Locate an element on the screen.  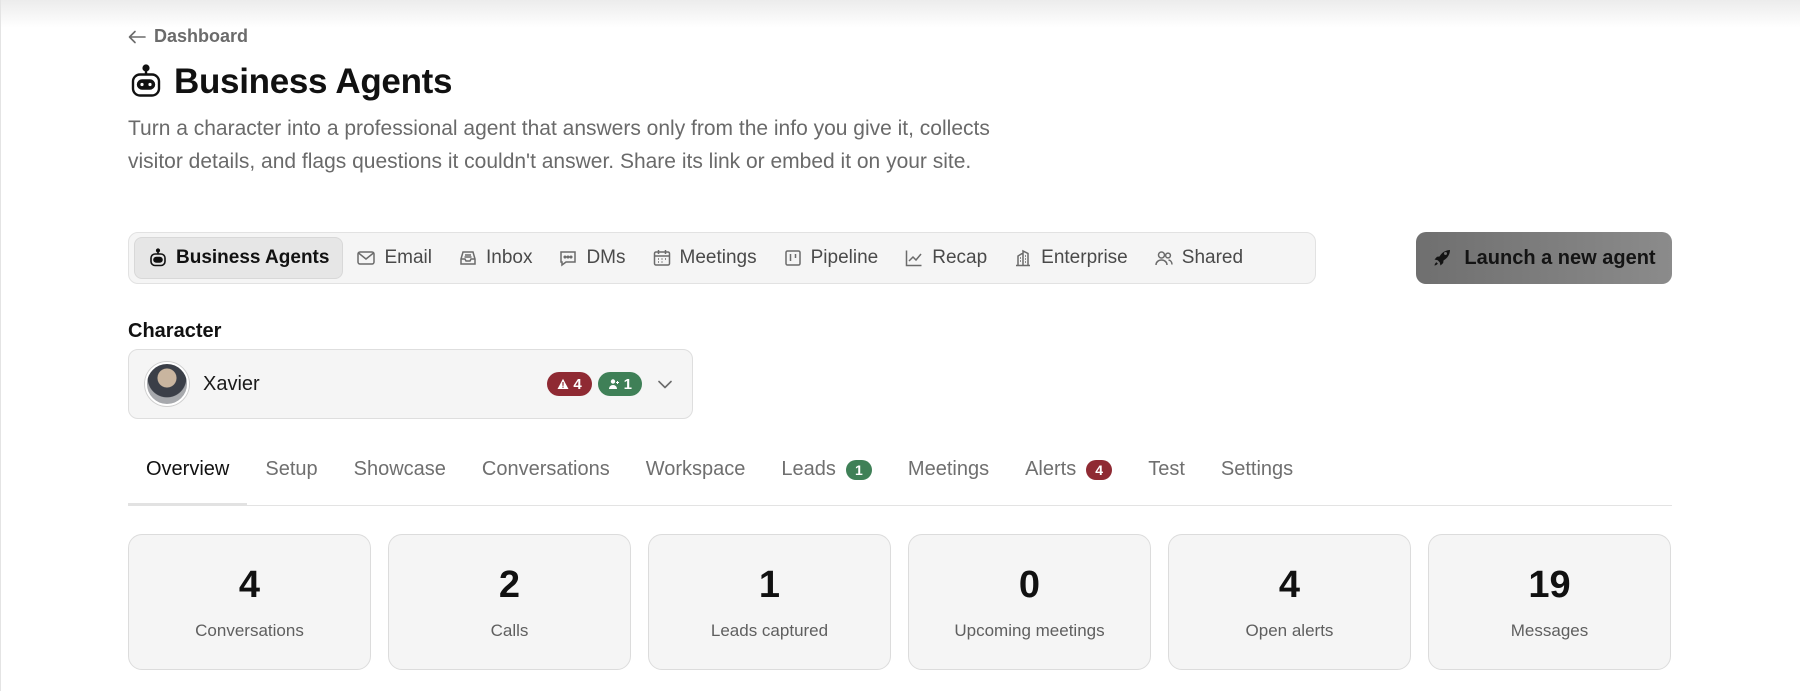
calendar-icon is located at coordinates (661, 258).